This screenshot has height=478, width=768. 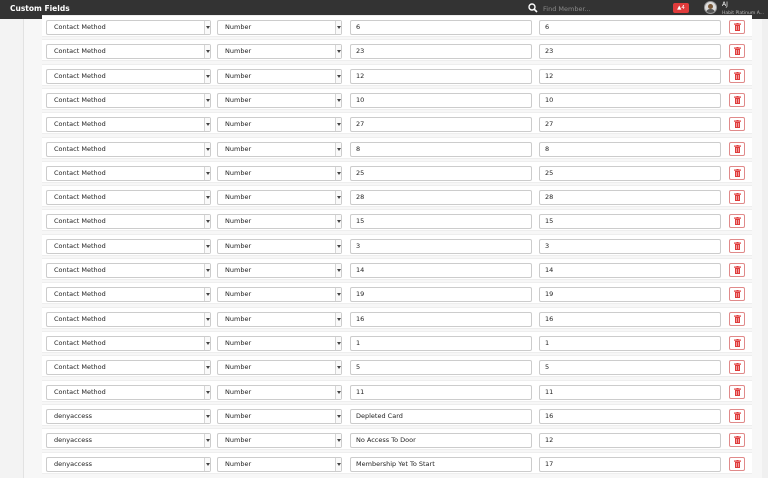 What do you see at coordinates (441, 27) in the screenshot?
I see `field-label-input: 6` at bounding box center [441, 27].